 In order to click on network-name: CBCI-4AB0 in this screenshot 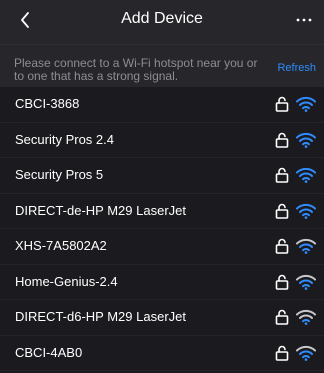, I will do `click(49, 352)`.